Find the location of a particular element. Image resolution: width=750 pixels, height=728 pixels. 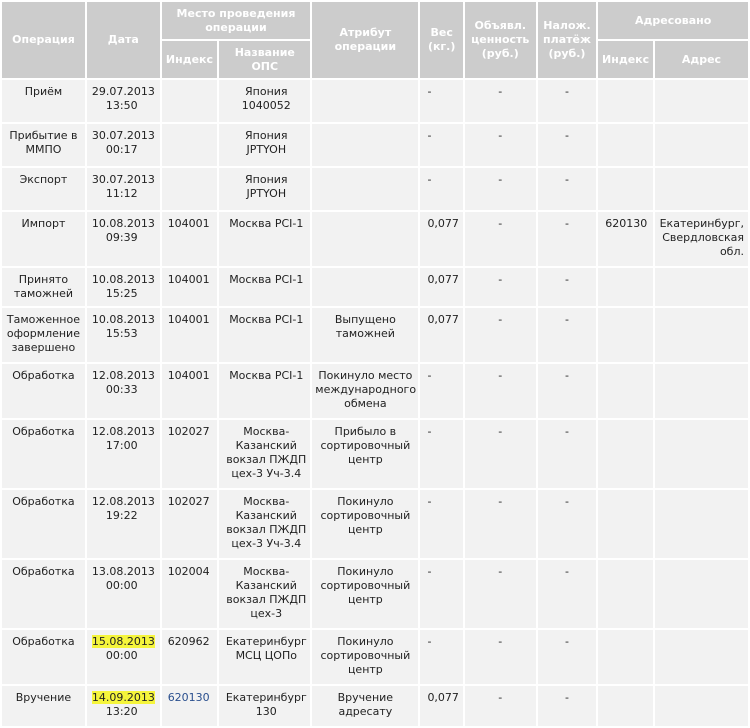

cell-ops-index: 620130 is located at coordinates (189, 706).